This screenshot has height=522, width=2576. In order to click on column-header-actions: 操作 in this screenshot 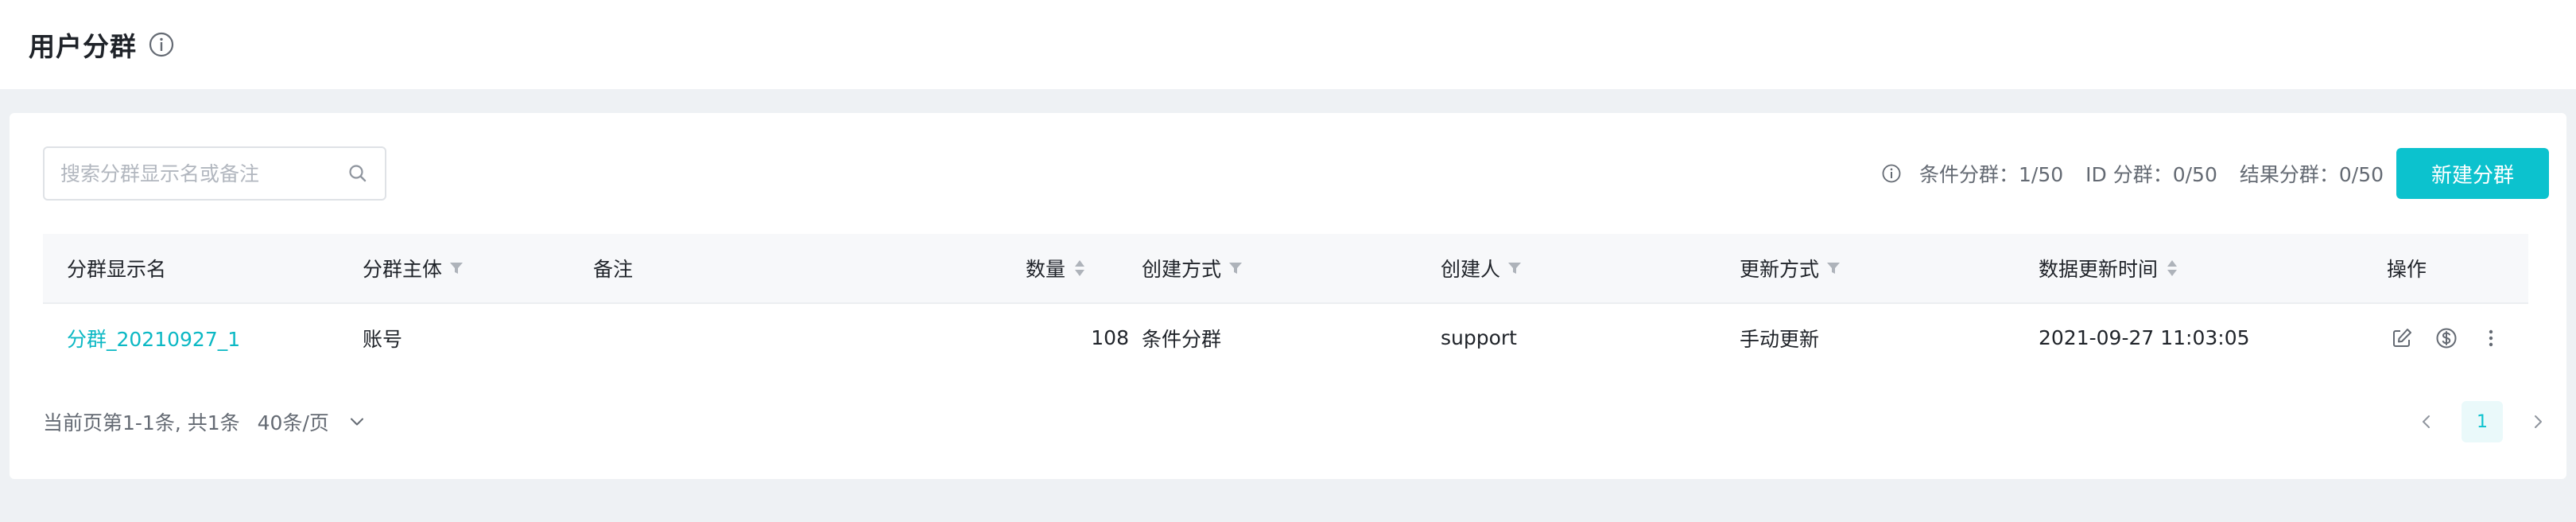, I will do `click(2407, 268)`.